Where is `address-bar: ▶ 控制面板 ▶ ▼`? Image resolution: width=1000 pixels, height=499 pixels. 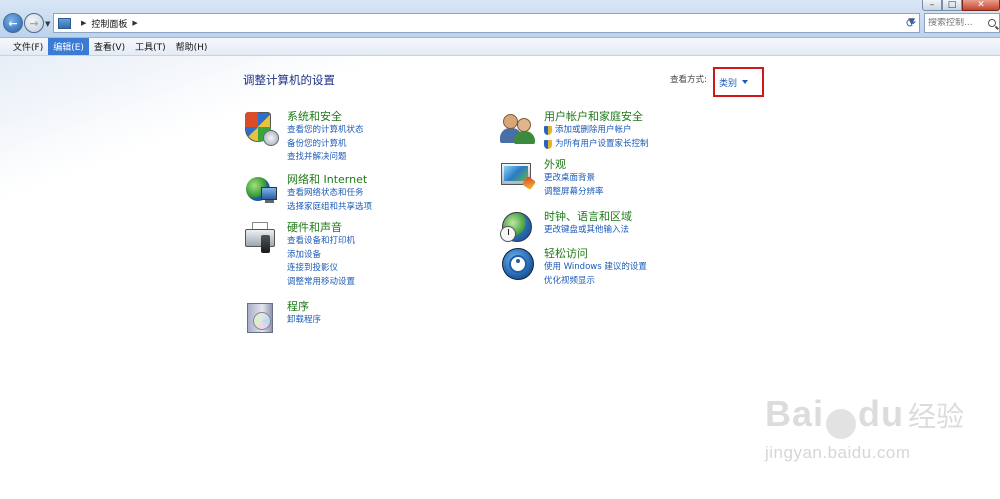 address-bar: ▶ 控制面板 ▶ ▼ is located at coordinates (486, 23).